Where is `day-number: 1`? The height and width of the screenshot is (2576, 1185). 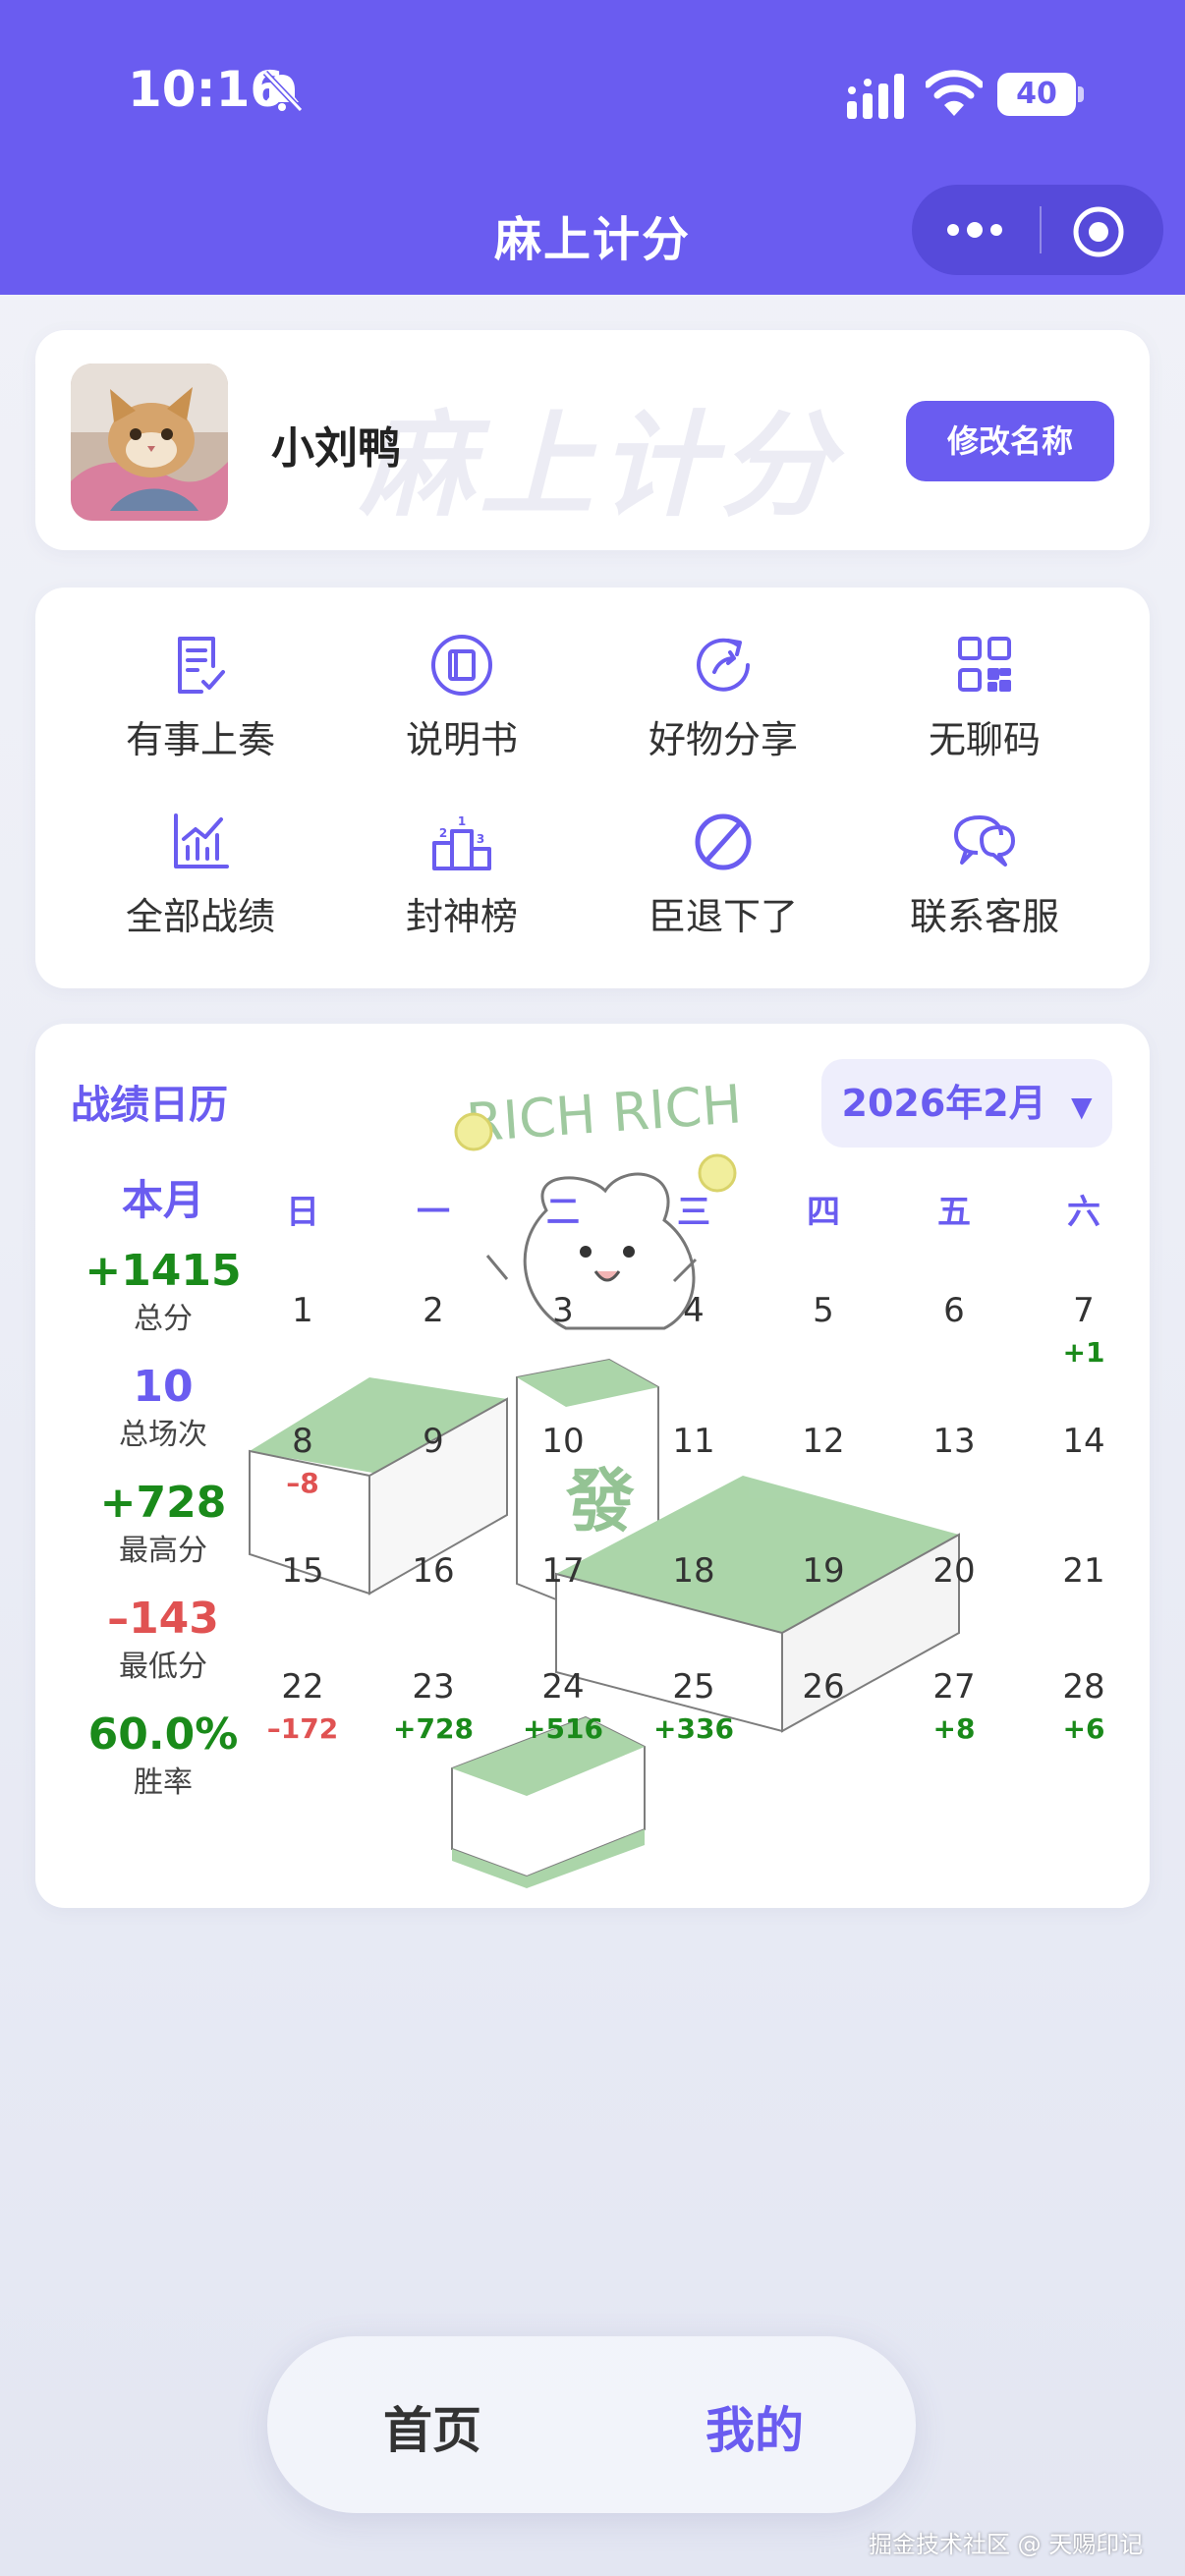 day-number: 1 is located at coordinates (303, 1310).